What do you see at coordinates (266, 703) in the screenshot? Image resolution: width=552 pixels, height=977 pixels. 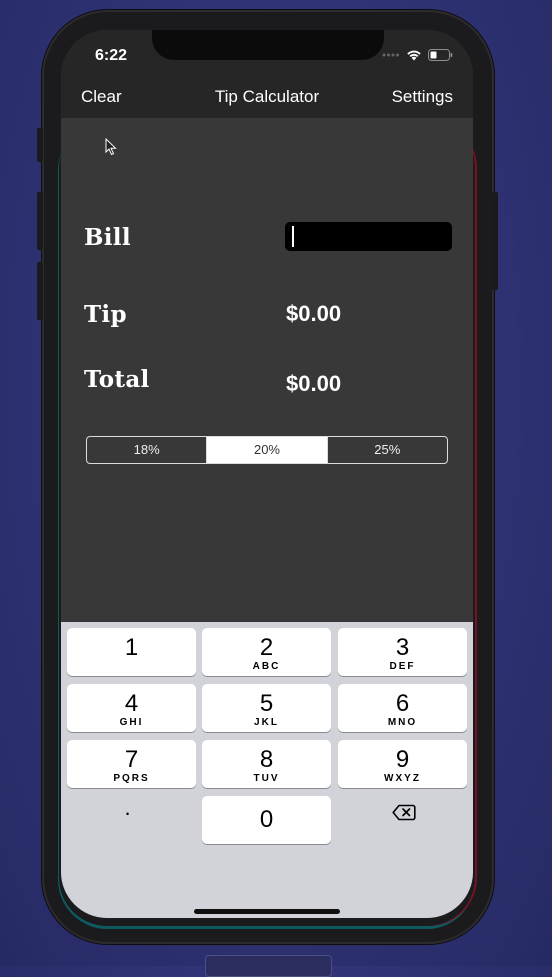 I see `key-digit: 5` at bounding box center [266, 703].